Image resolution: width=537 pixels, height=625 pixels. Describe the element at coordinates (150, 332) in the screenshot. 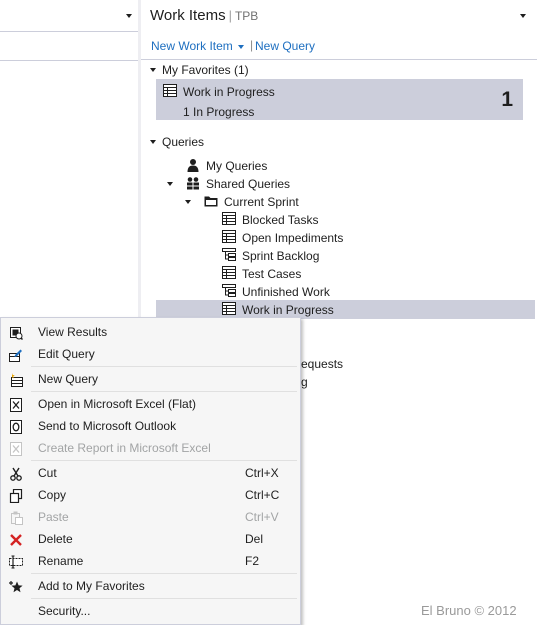

I see `menu-item-view-results: View Results` at that location.